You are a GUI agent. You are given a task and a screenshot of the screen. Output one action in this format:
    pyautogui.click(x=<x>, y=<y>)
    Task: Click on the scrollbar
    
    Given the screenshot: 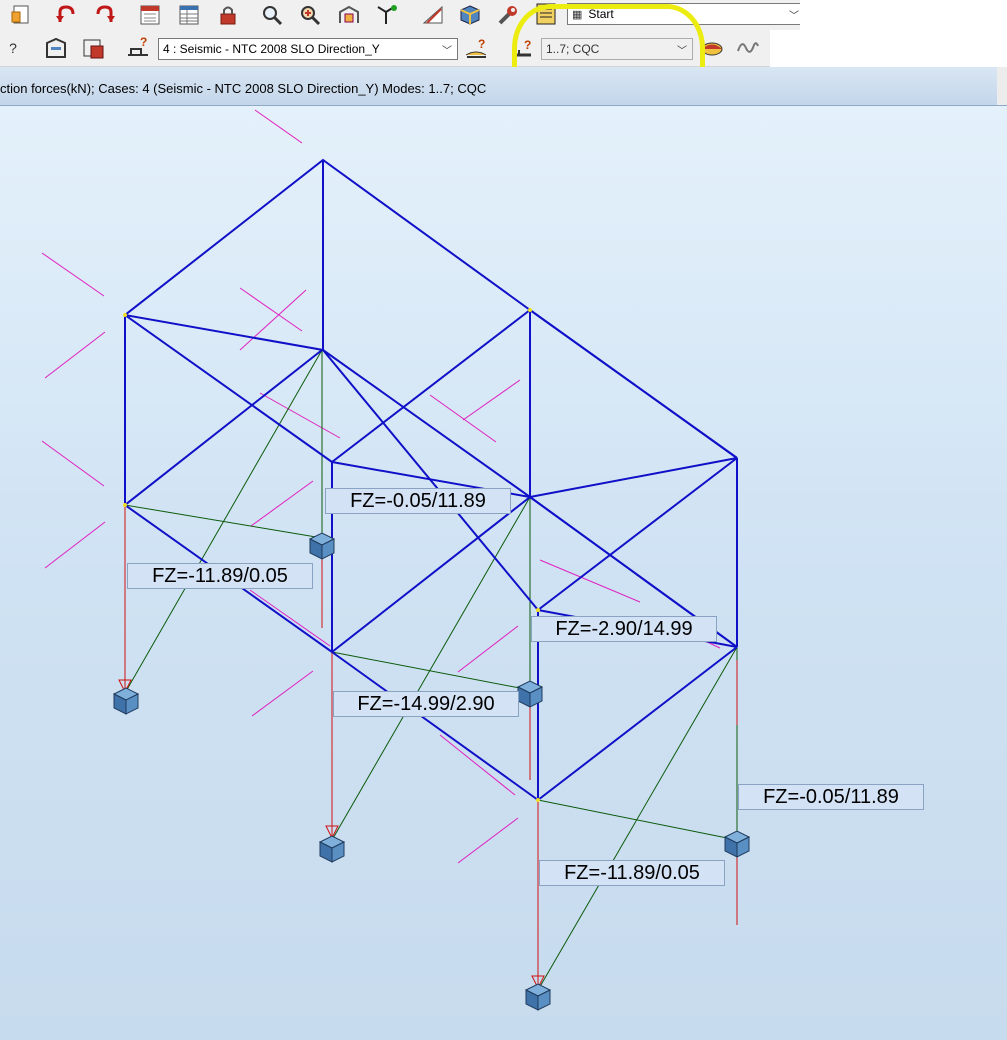 What is the action you would take?
    pyautogui.click(x=1002, y=86)
    